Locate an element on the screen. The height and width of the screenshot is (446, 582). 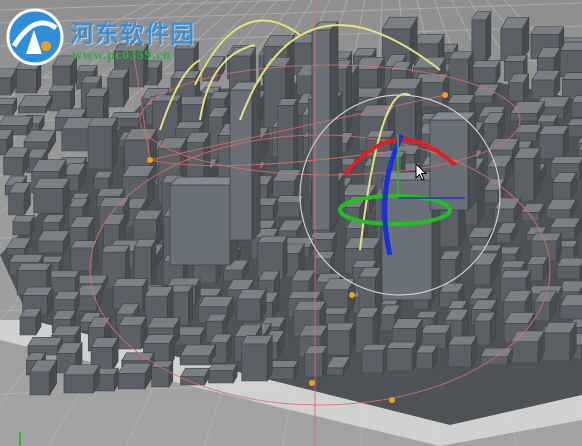
watermark-title: 河东软件园 is located at coordinates (132, 33).